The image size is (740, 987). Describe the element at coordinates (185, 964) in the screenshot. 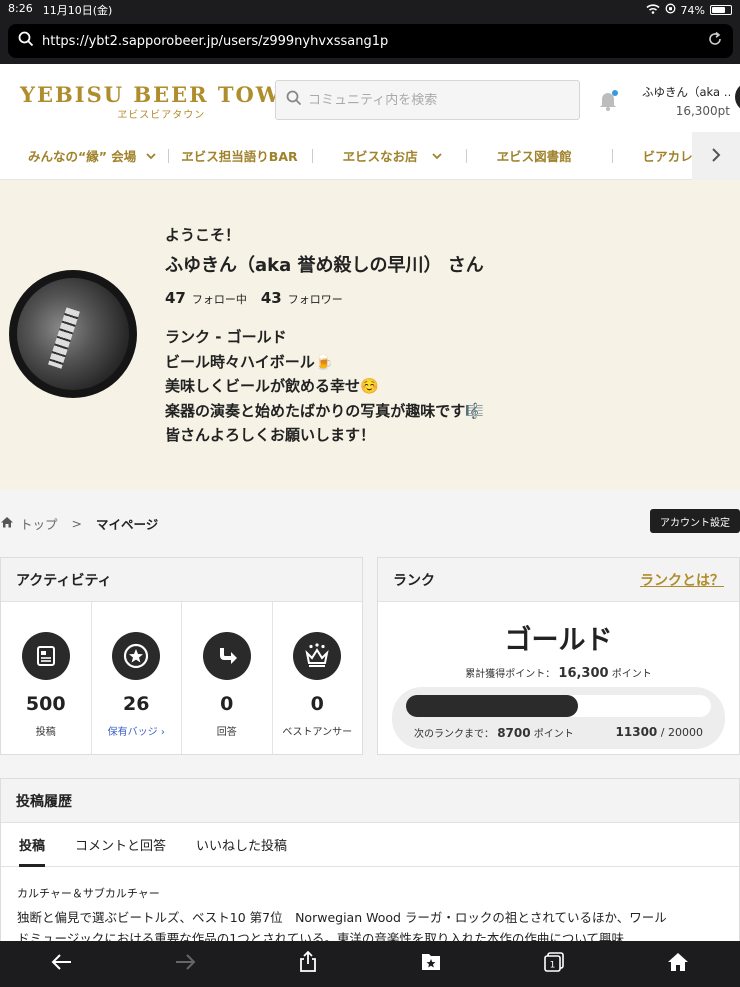

I see `forward-icon` at that location.